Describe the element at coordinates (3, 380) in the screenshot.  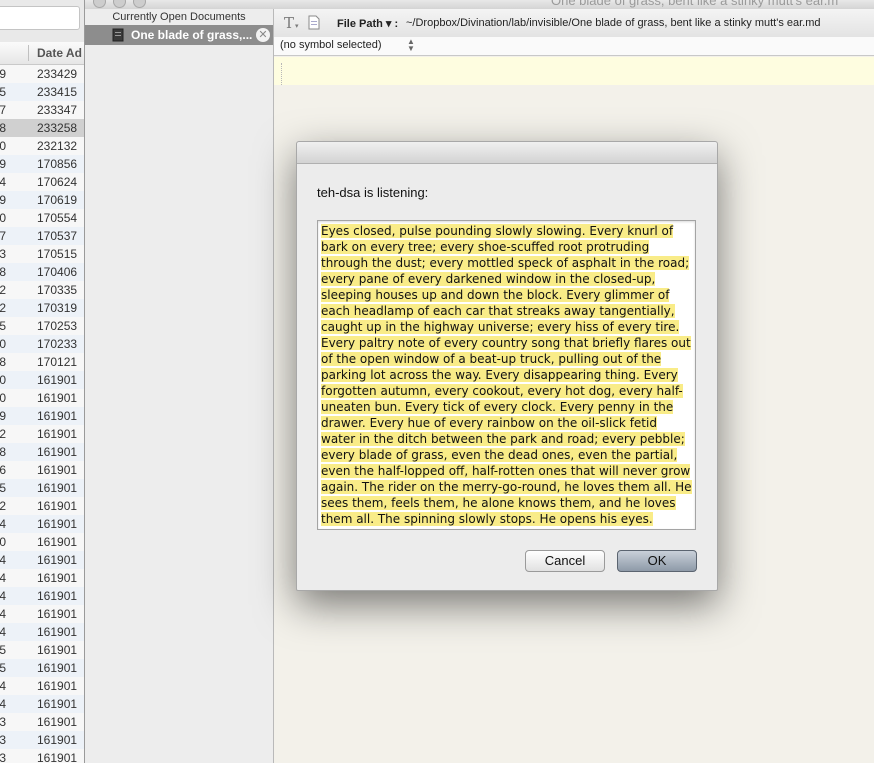
I see `list-cell: 50` at that location.